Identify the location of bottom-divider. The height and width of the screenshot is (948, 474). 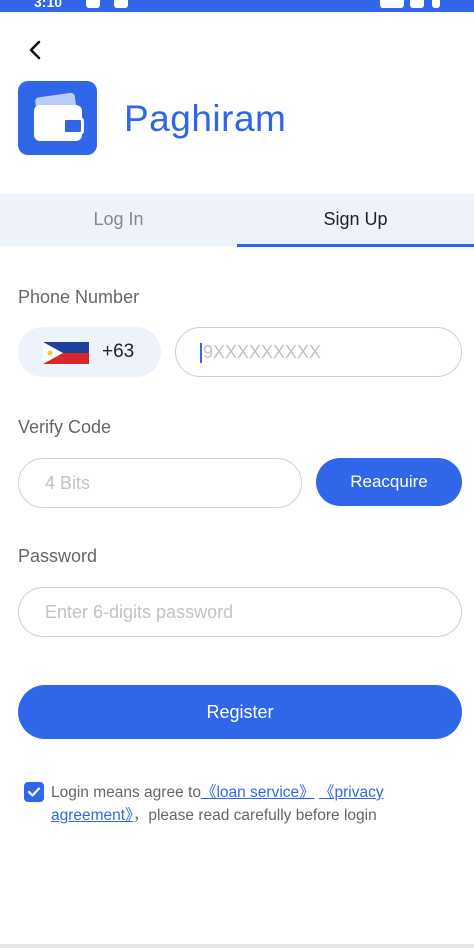
(237, 946).